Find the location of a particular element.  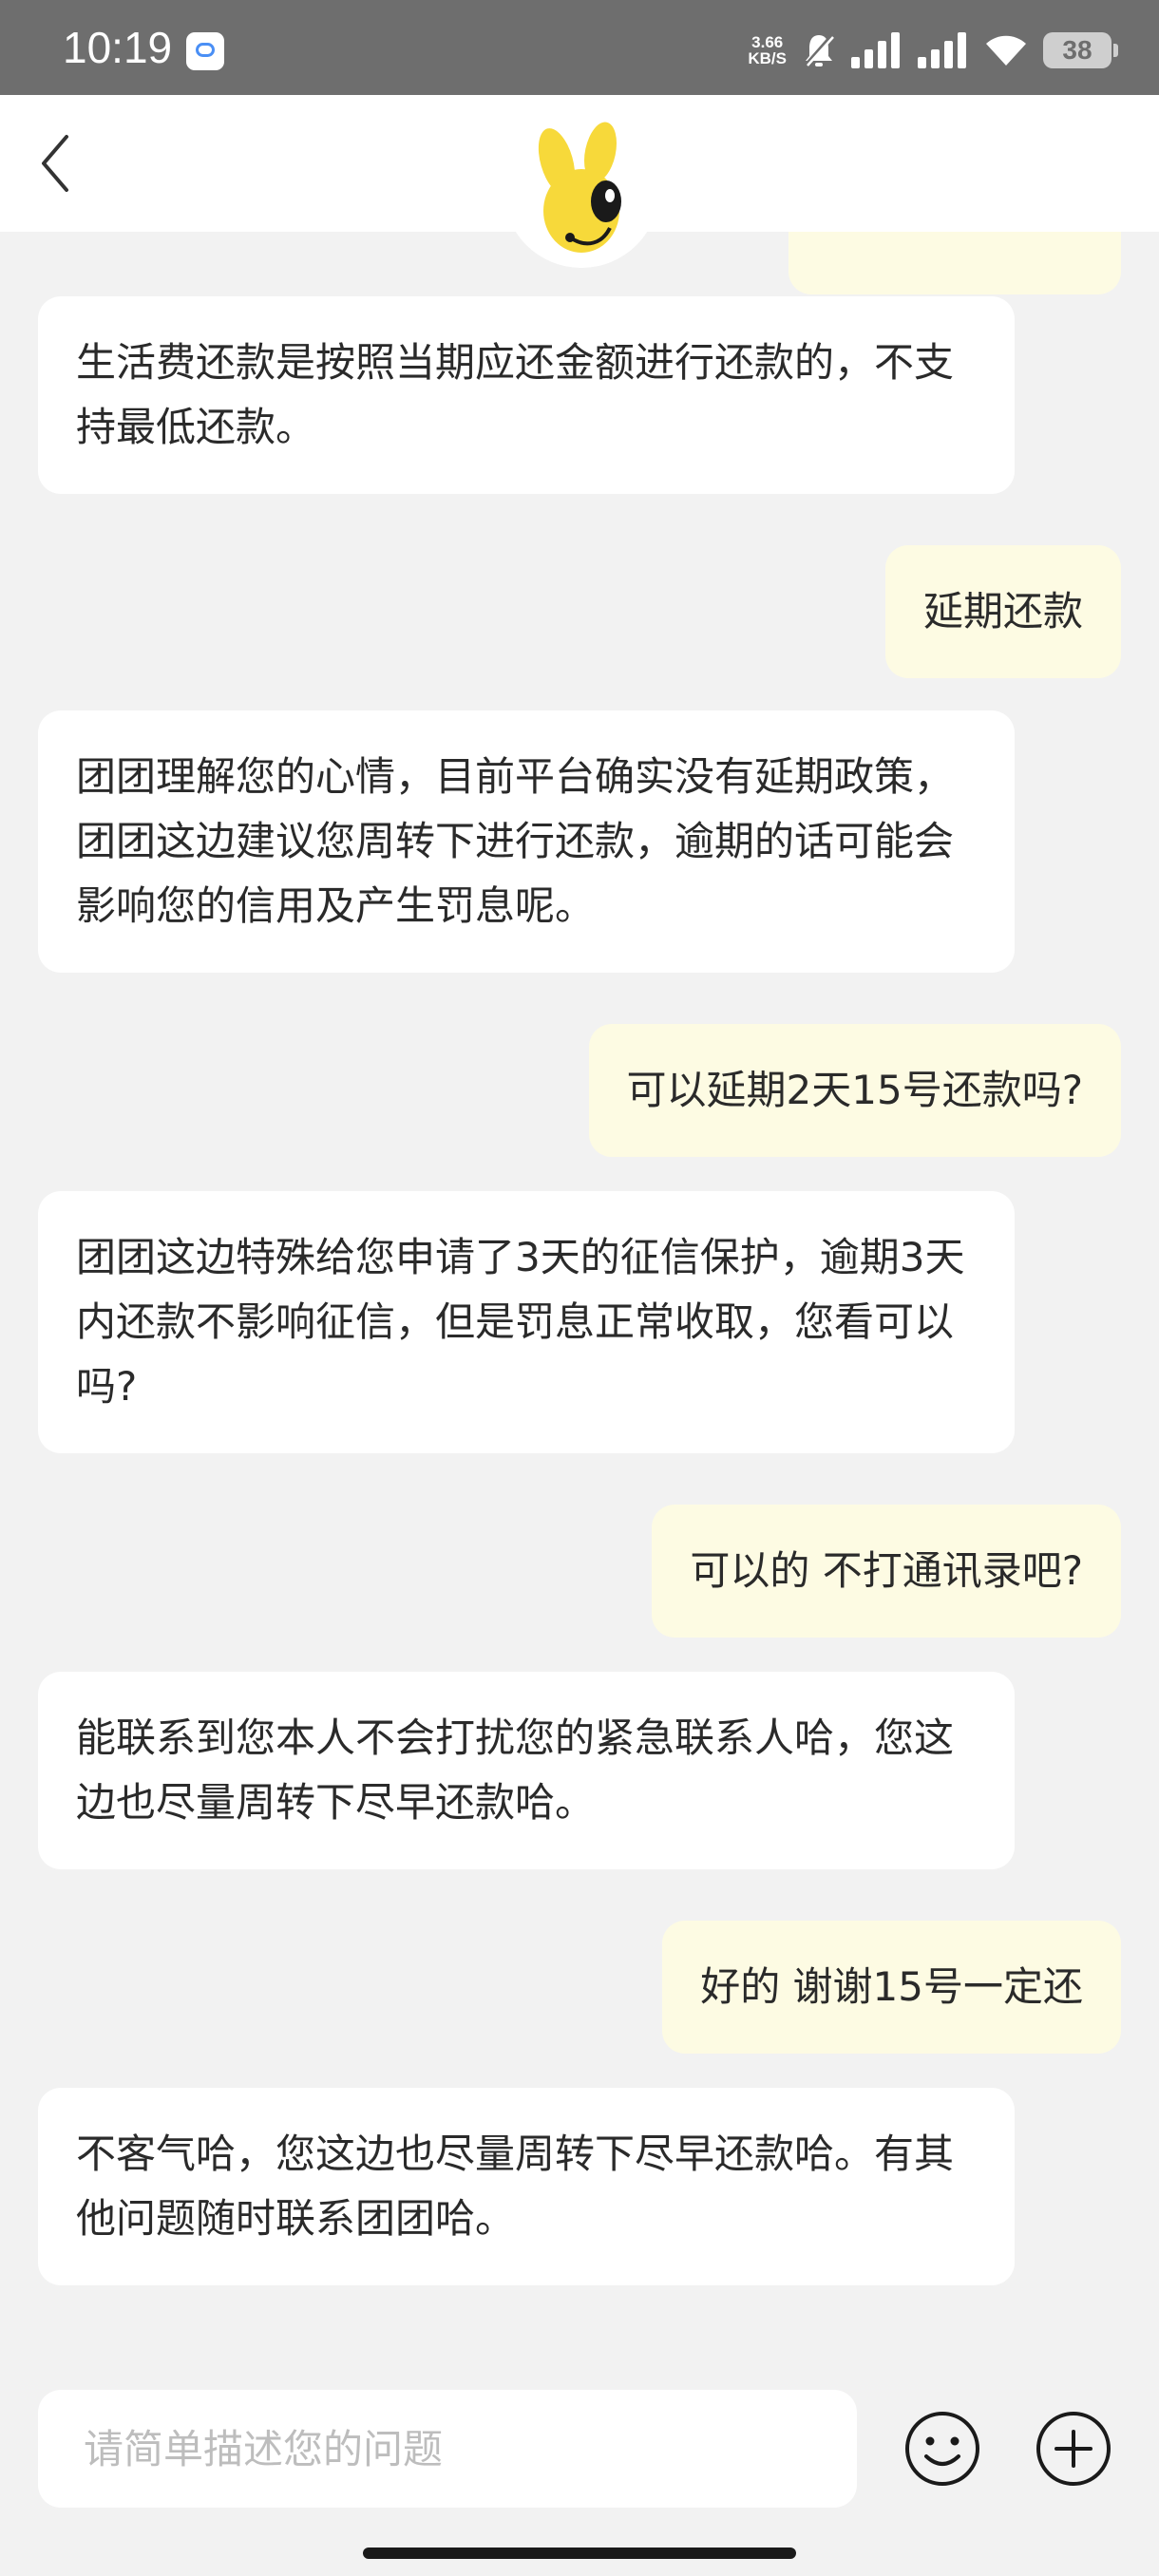

user-message: 延期还款 is located at coordinates (1002, 611).